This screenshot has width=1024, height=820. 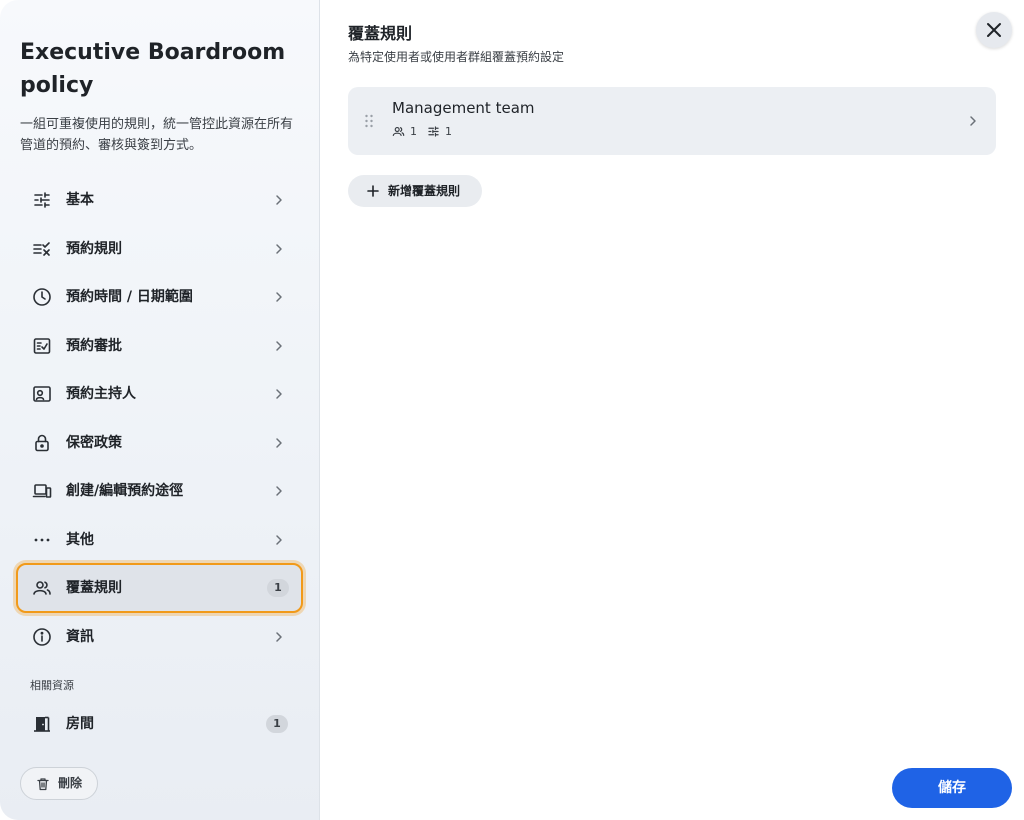 I want to click on close-button, so click(x=994, y=30).